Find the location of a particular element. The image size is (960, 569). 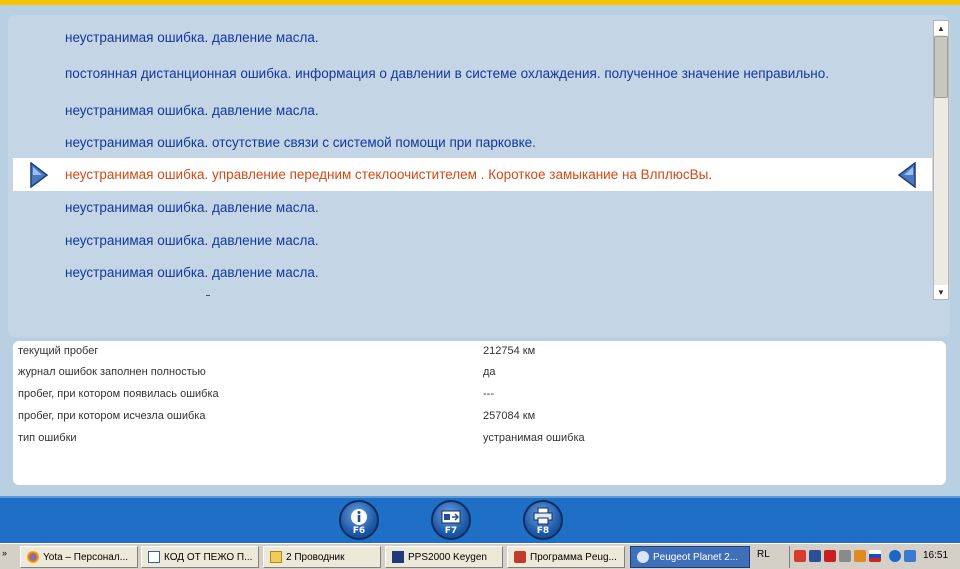

tray-device-icon is located at coordinates (815, 556).